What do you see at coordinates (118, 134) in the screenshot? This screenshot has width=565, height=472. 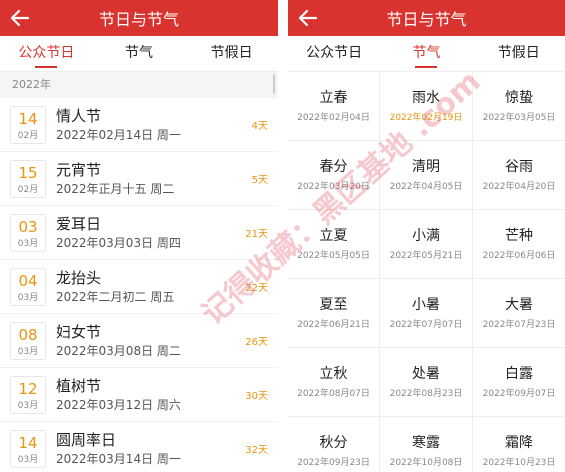 I see `festival-date: 2022年02月14日 周一` at bounding box center [118, 134].